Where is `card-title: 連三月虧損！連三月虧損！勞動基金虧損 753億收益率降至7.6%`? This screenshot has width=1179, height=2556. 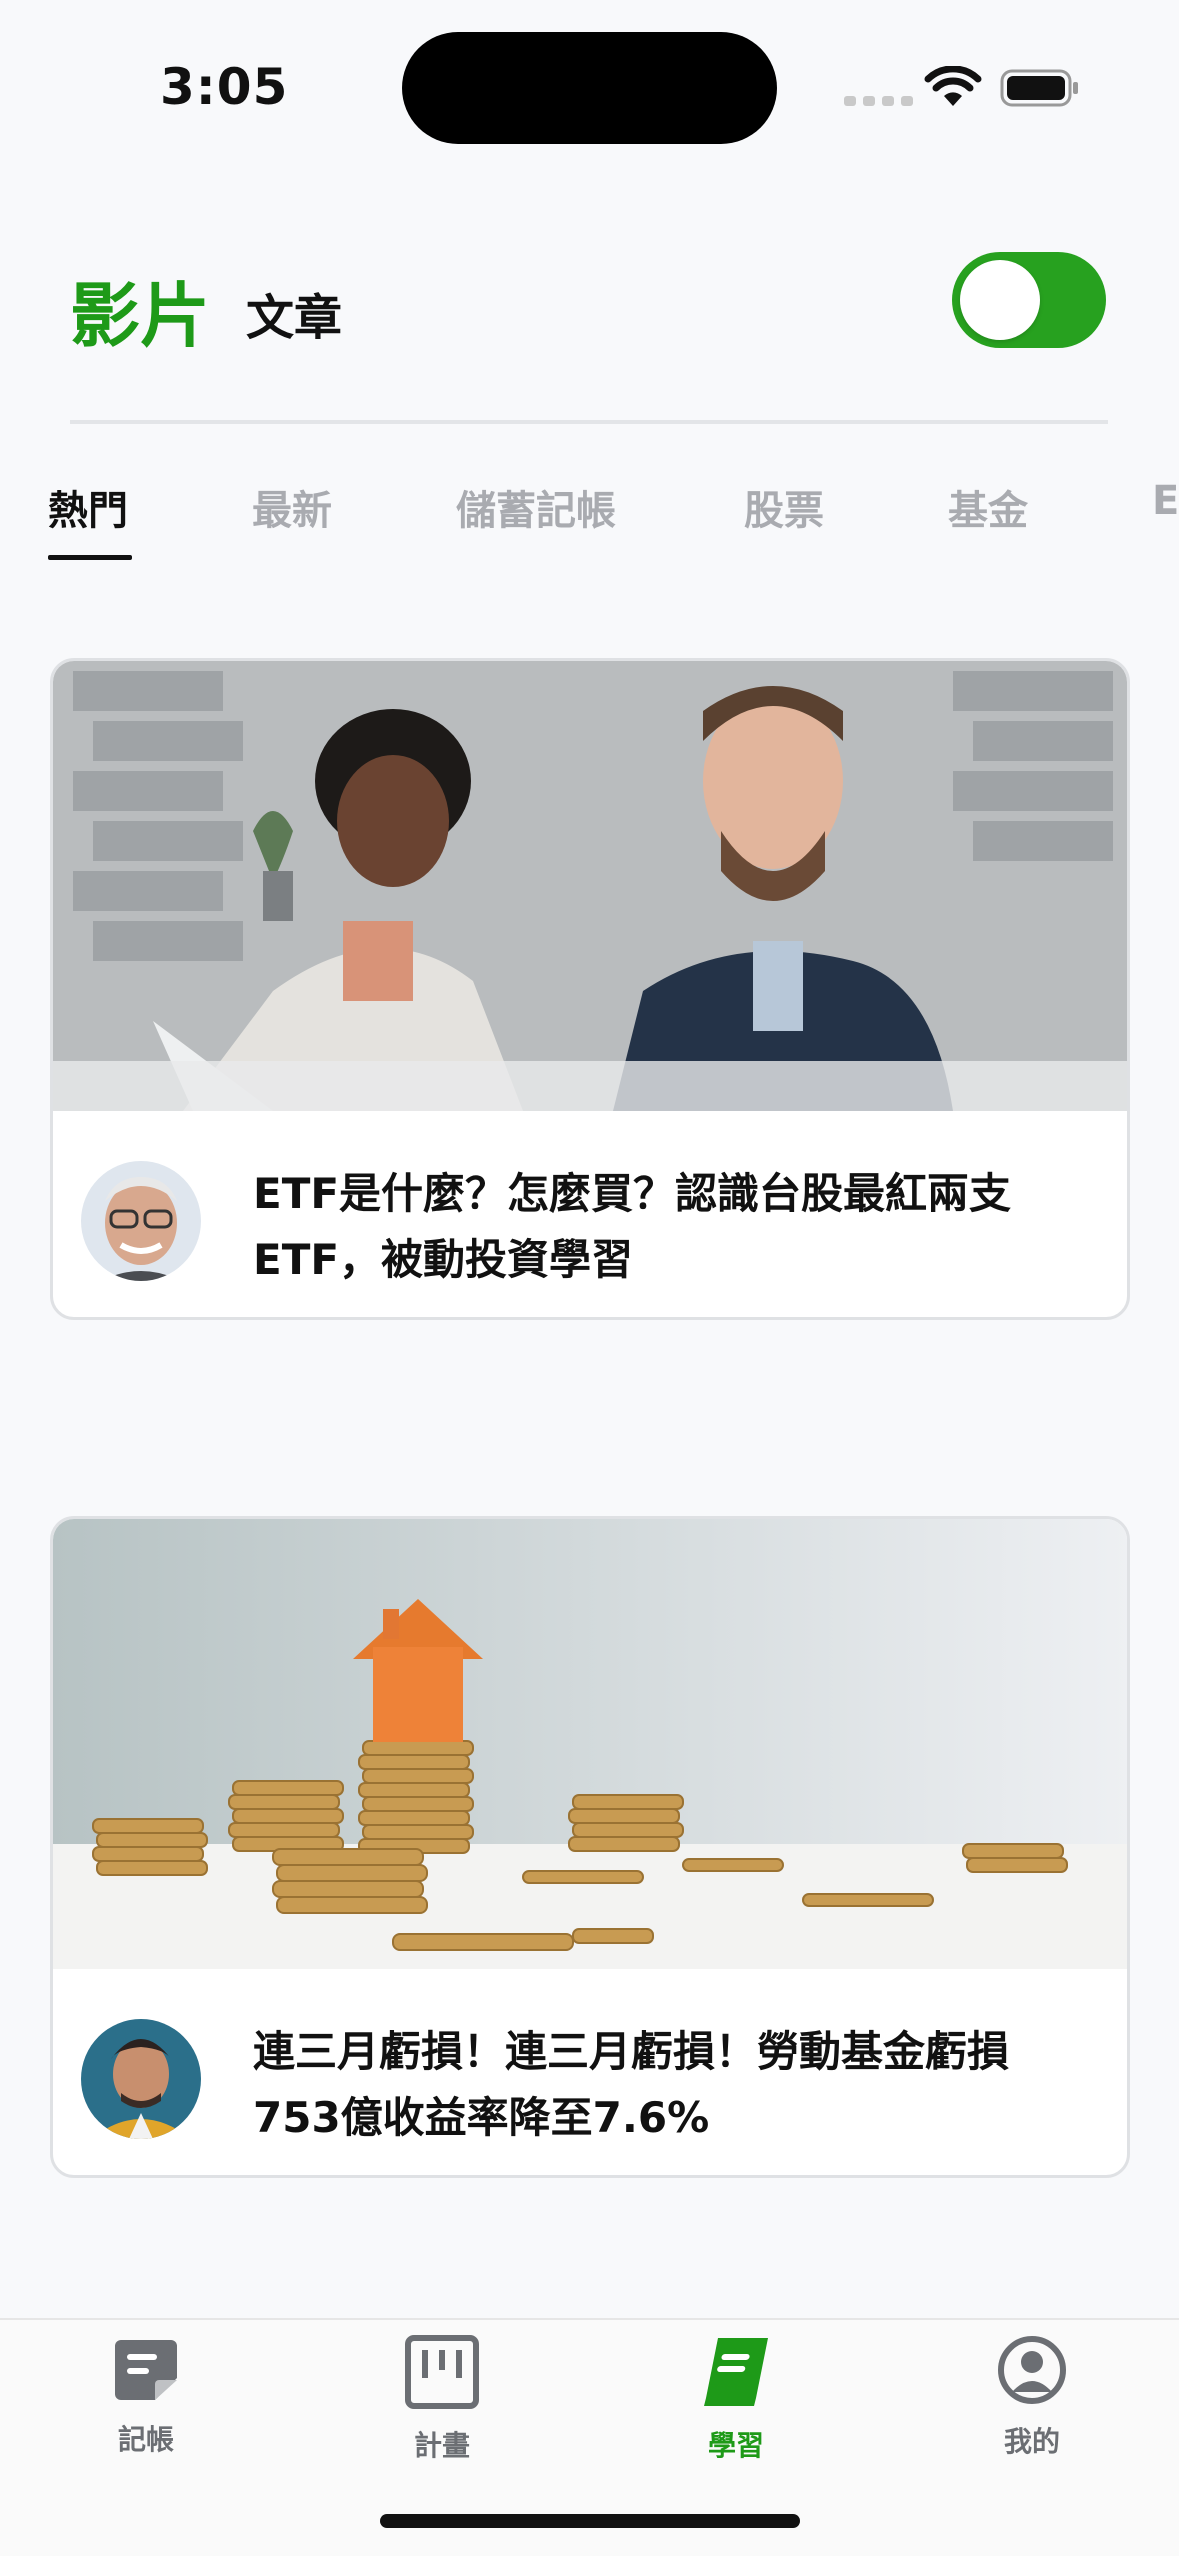 card-title: 連三月虧損！連三月虧損！勞動基金虧損 753億收益率降至7.6% is located at coordinates (683, 2085).